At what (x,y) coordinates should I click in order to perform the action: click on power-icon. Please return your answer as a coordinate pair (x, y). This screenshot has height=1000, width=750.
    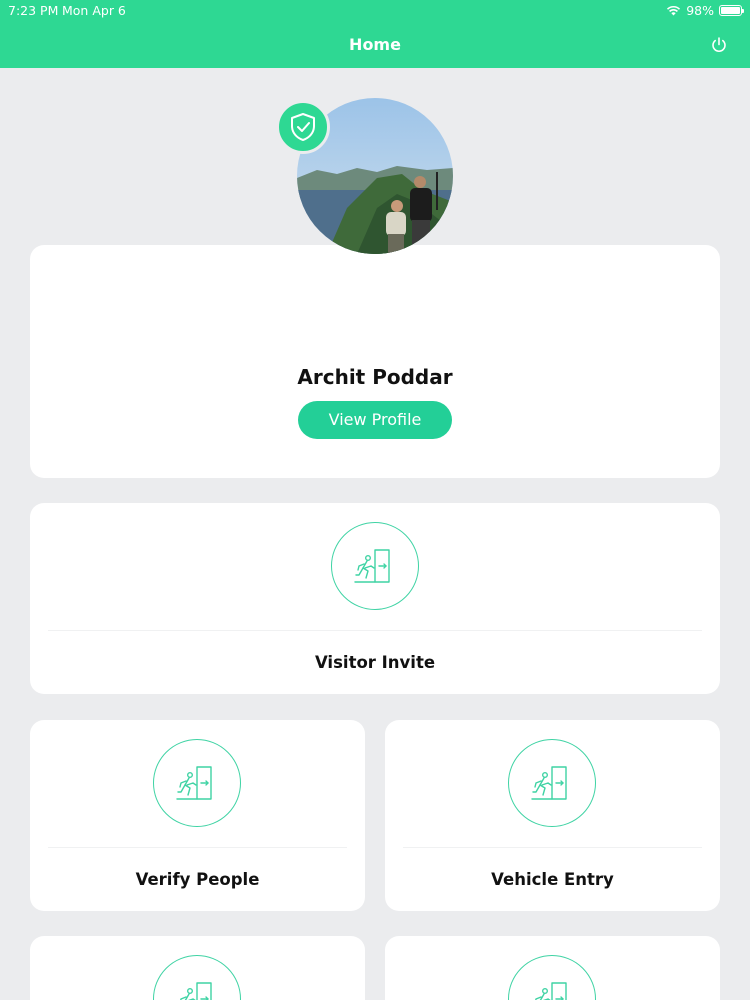
    Looking at the image, I should click on (719, 44).